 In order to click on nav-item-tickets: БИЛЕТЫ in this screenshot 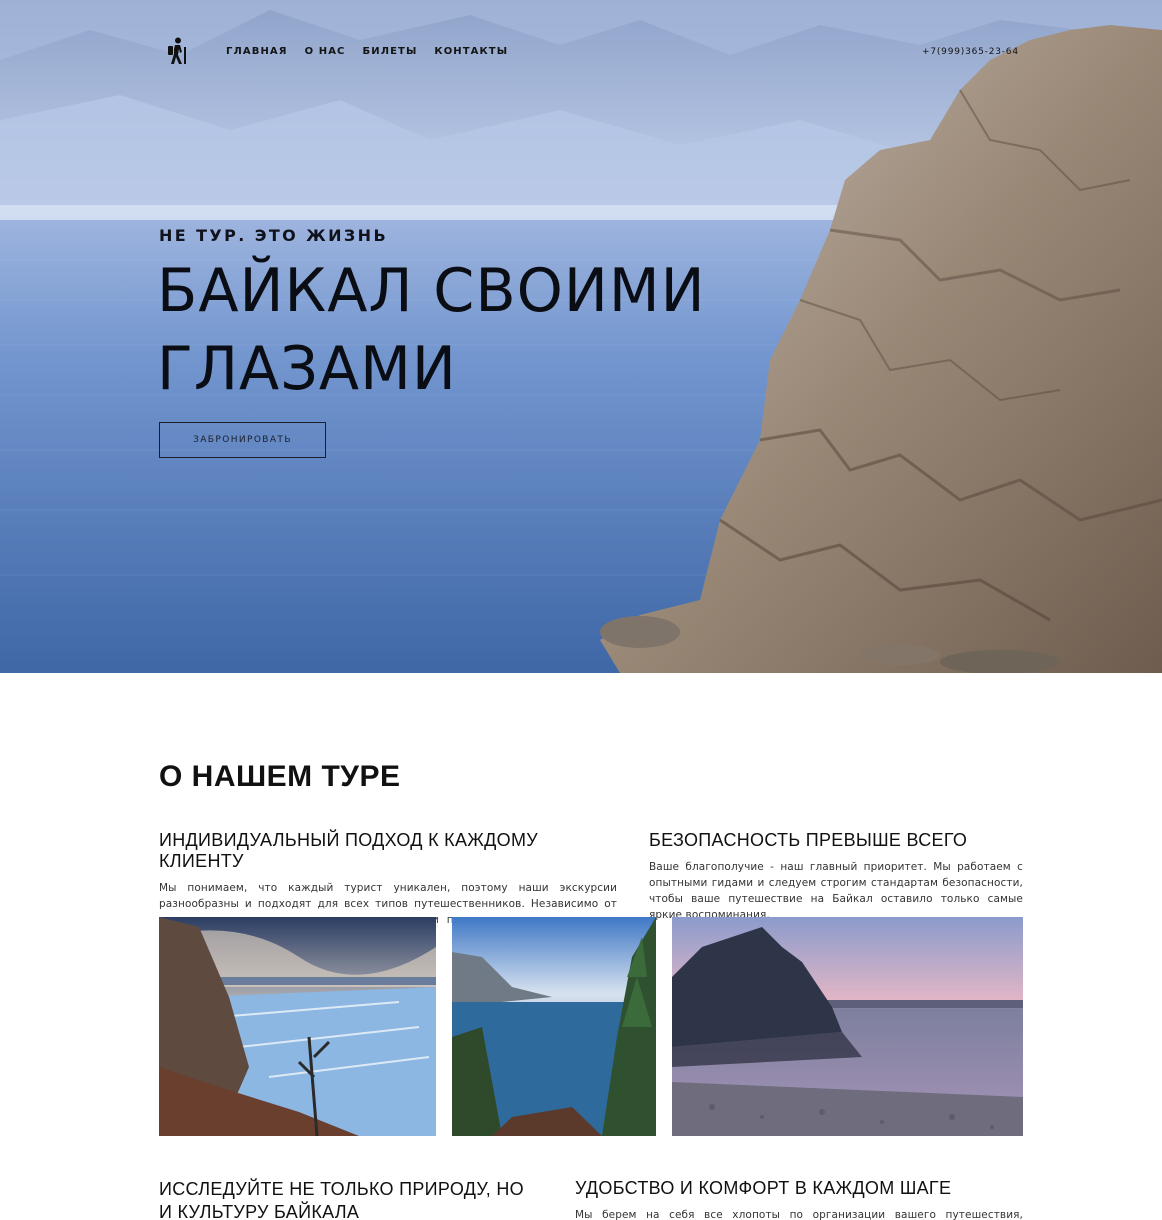, I will do `click(390, 51)`.